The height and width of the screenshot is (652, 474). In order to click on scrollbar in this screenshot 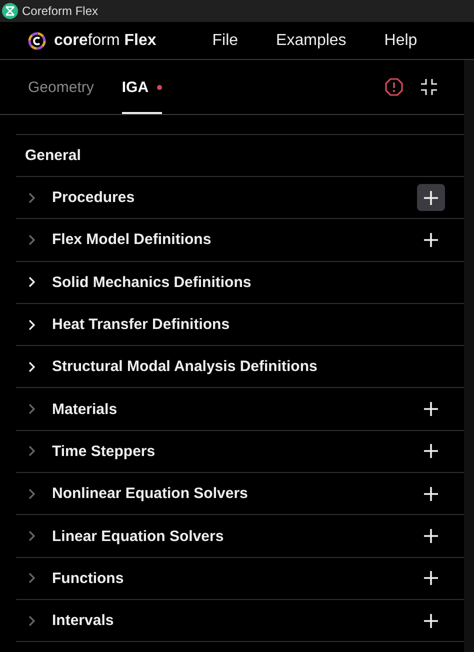, I will do `click(469, 356)`.